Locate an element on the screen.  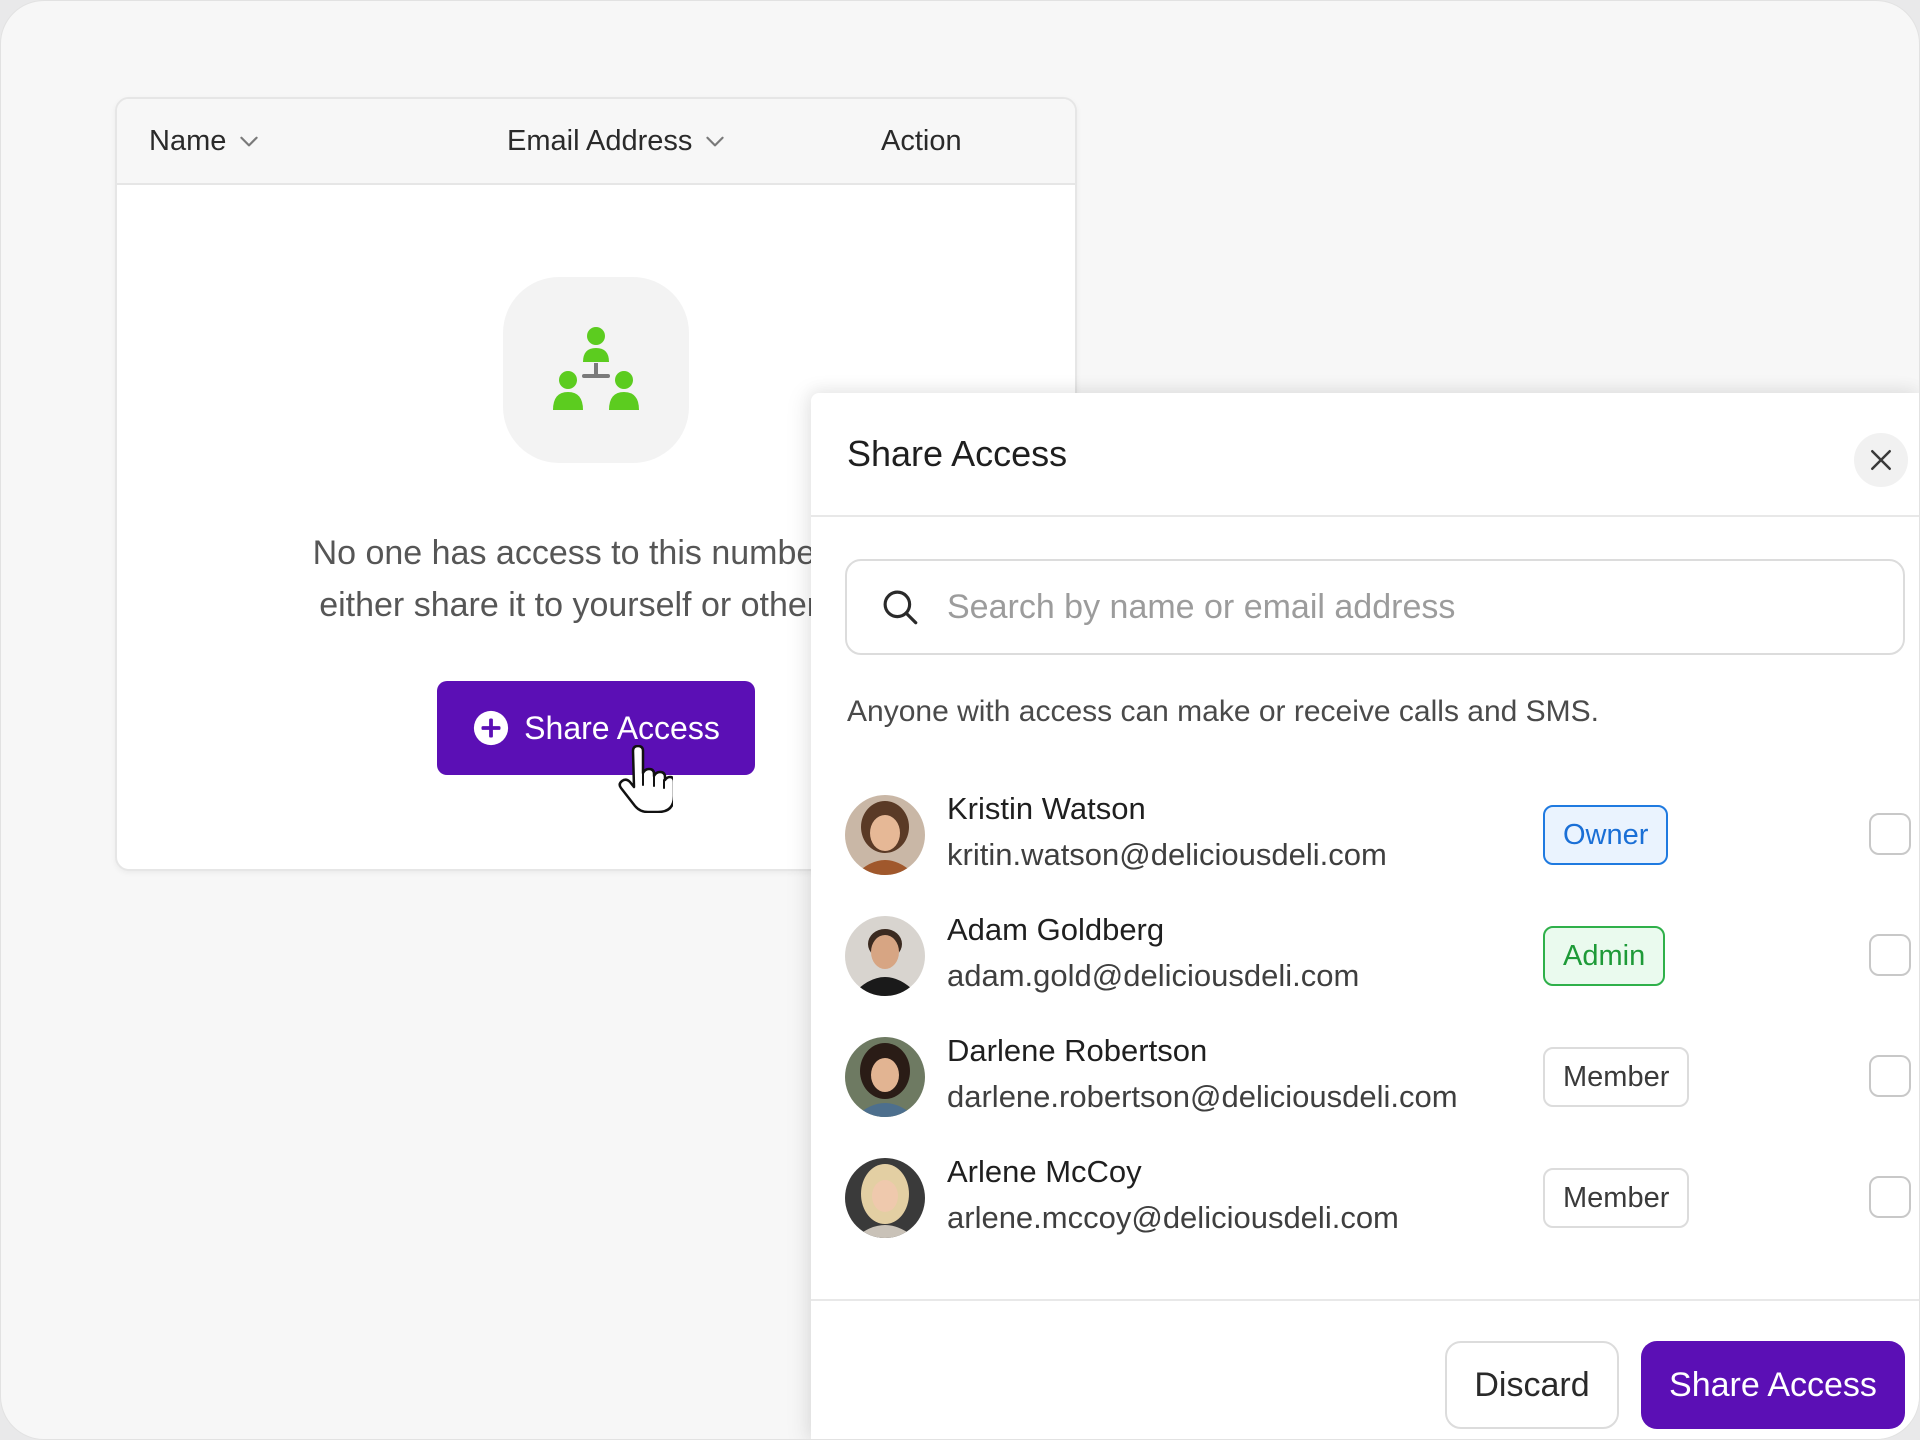
team-hierarchy-icon is located at coordinates (596, 368).